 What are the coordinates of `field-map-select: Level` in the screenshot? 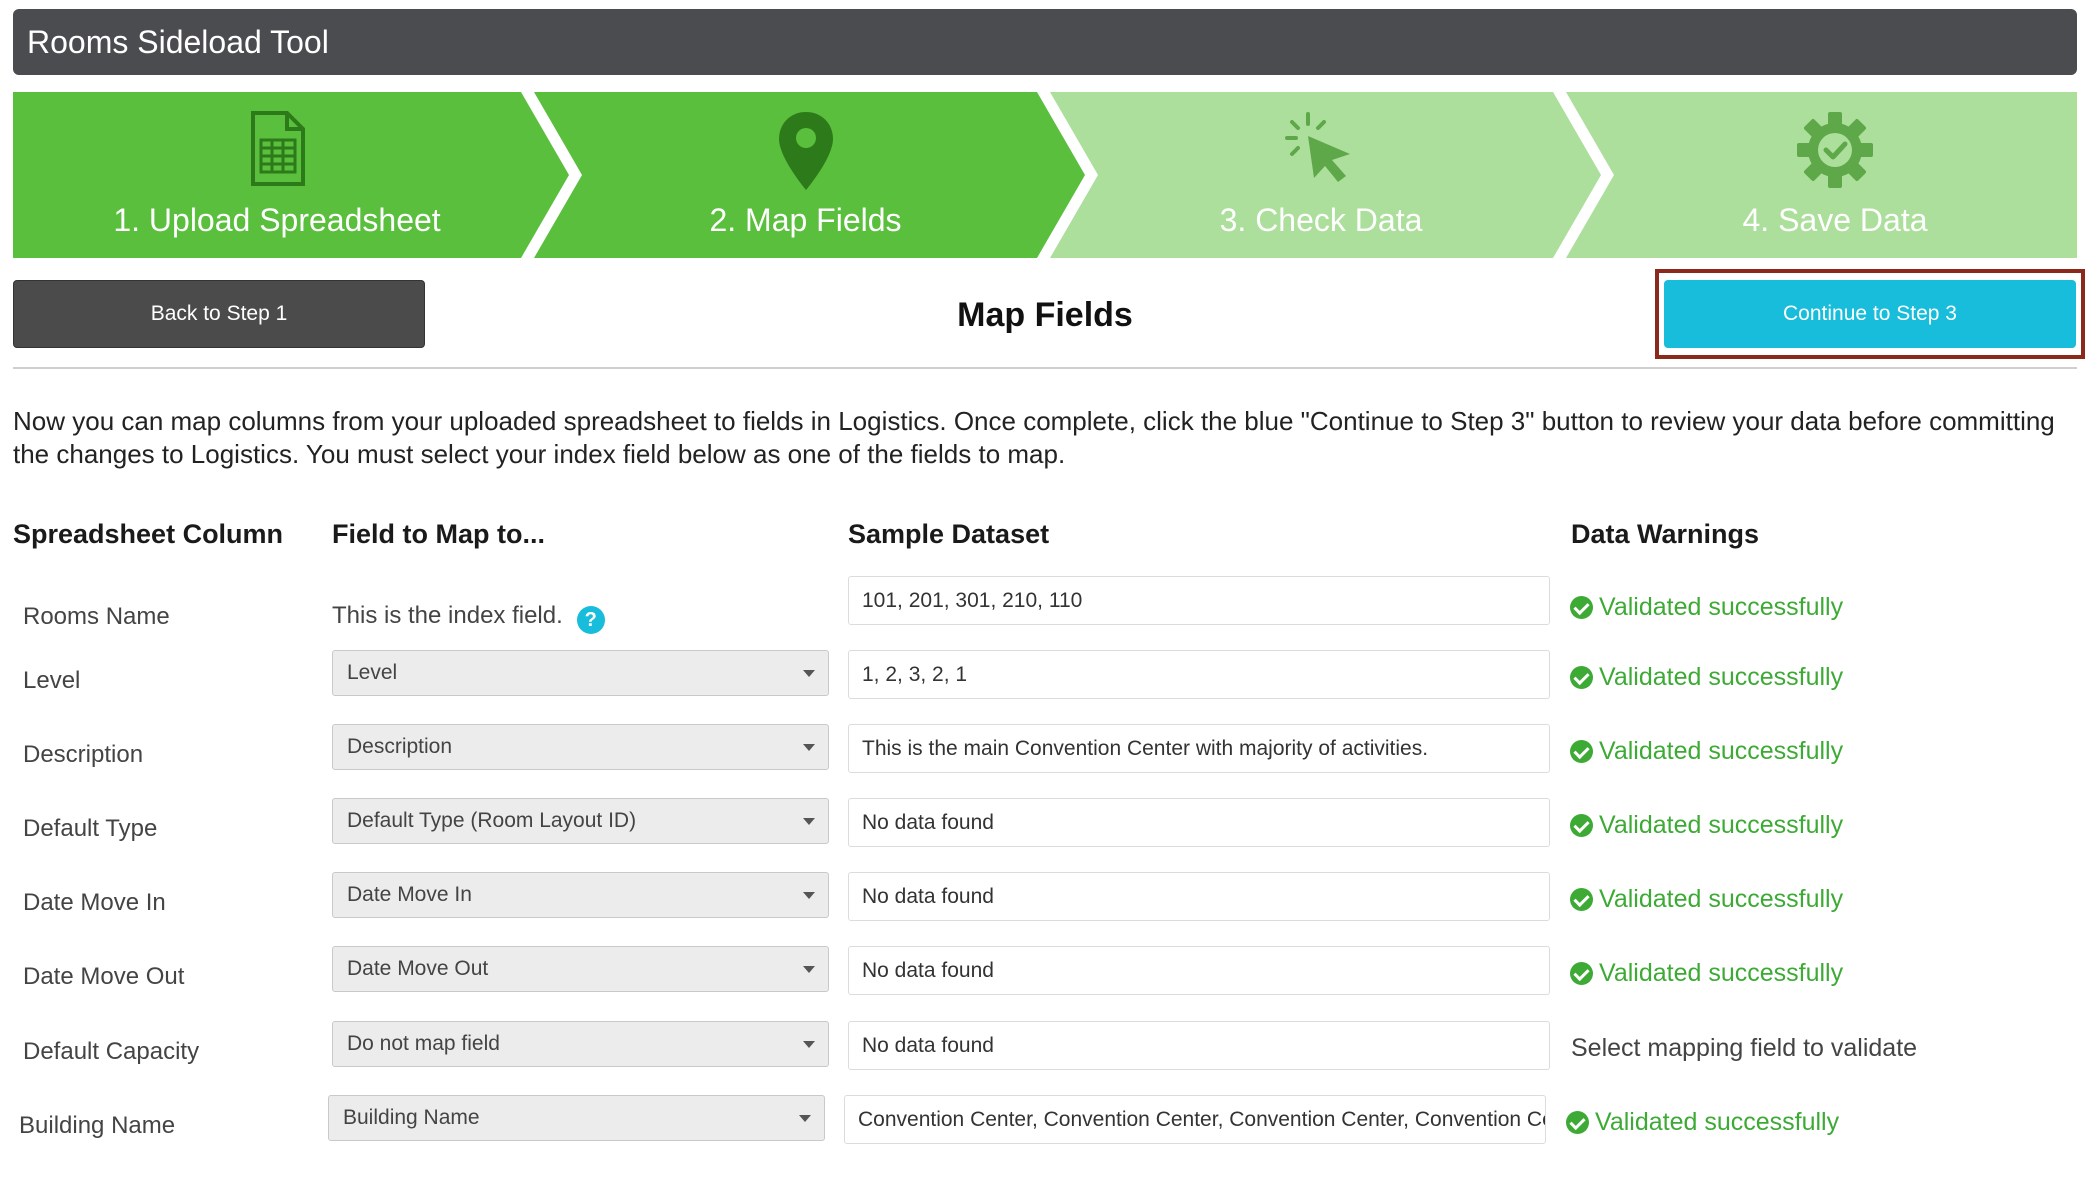 It's located at (580, 673).